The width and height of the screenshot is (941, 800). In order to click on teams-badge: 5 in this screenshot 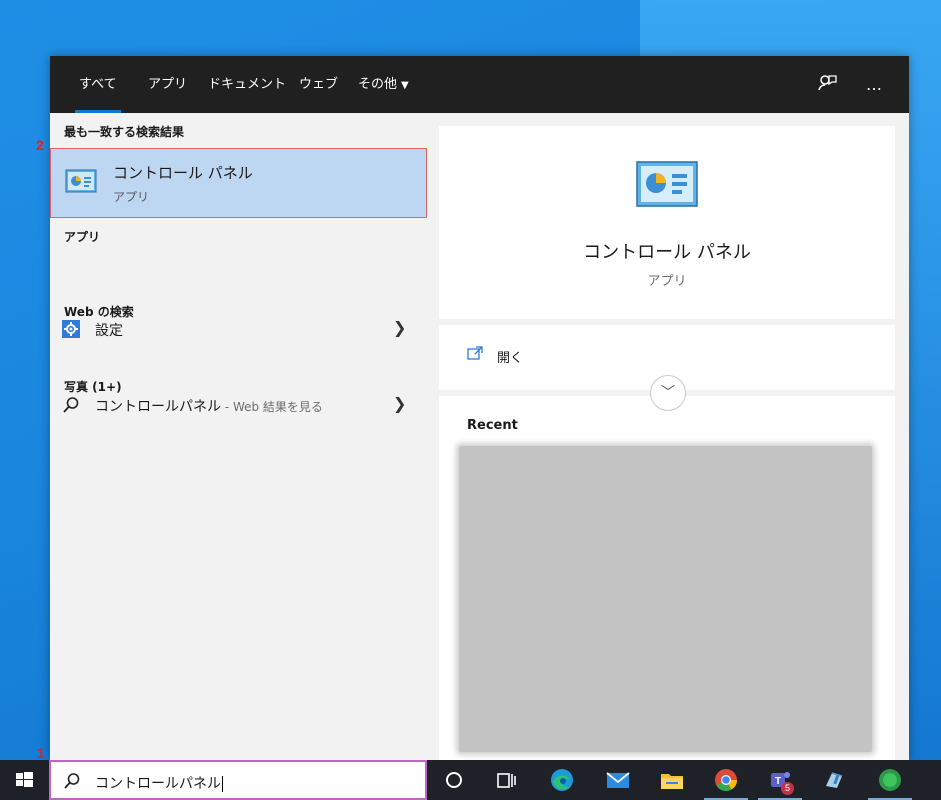, I will do `click(787, 788)`.